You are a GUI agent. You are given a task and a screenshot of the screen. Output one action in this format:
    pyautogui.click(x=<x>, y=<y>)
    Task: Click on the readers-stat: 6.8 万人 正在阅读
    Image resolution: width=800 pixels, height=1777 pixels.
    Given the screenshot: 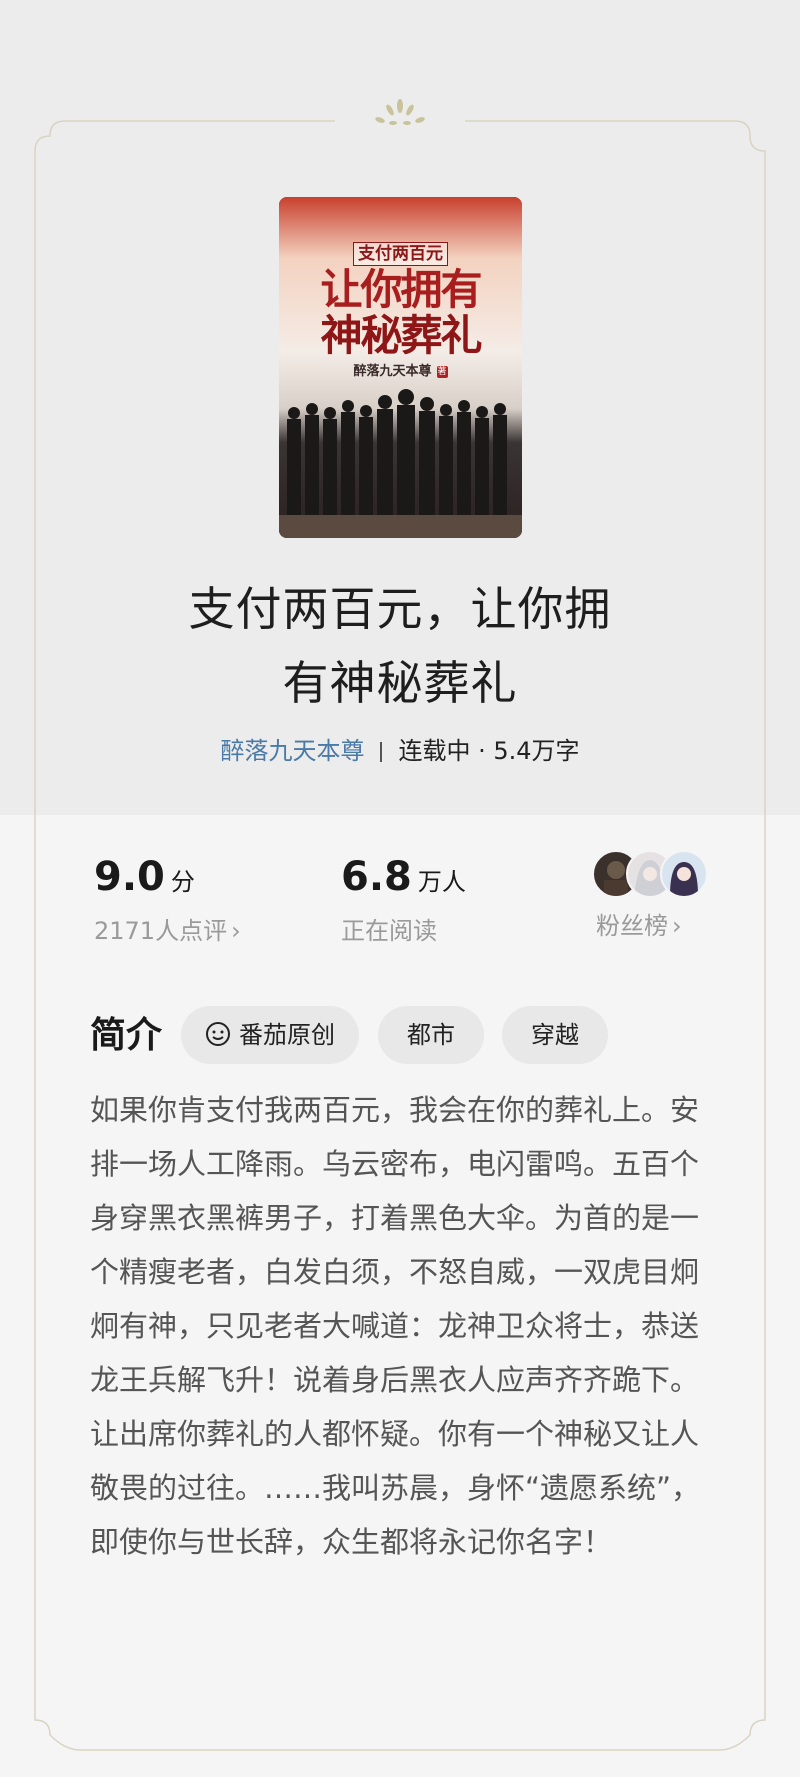 What is the action you would take?
    pyautogui.click(x=403, y=899)
    